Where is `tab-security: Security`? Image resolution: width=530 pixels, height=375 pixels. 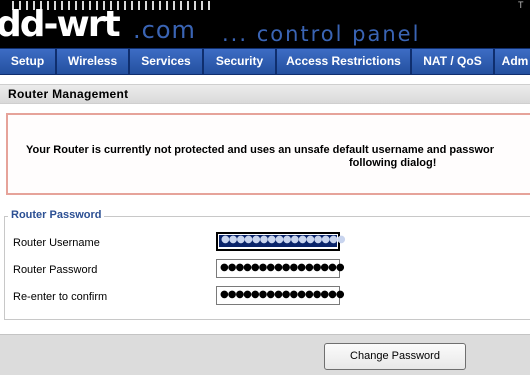 tab-security: Security is located at coordinates (239, 61).